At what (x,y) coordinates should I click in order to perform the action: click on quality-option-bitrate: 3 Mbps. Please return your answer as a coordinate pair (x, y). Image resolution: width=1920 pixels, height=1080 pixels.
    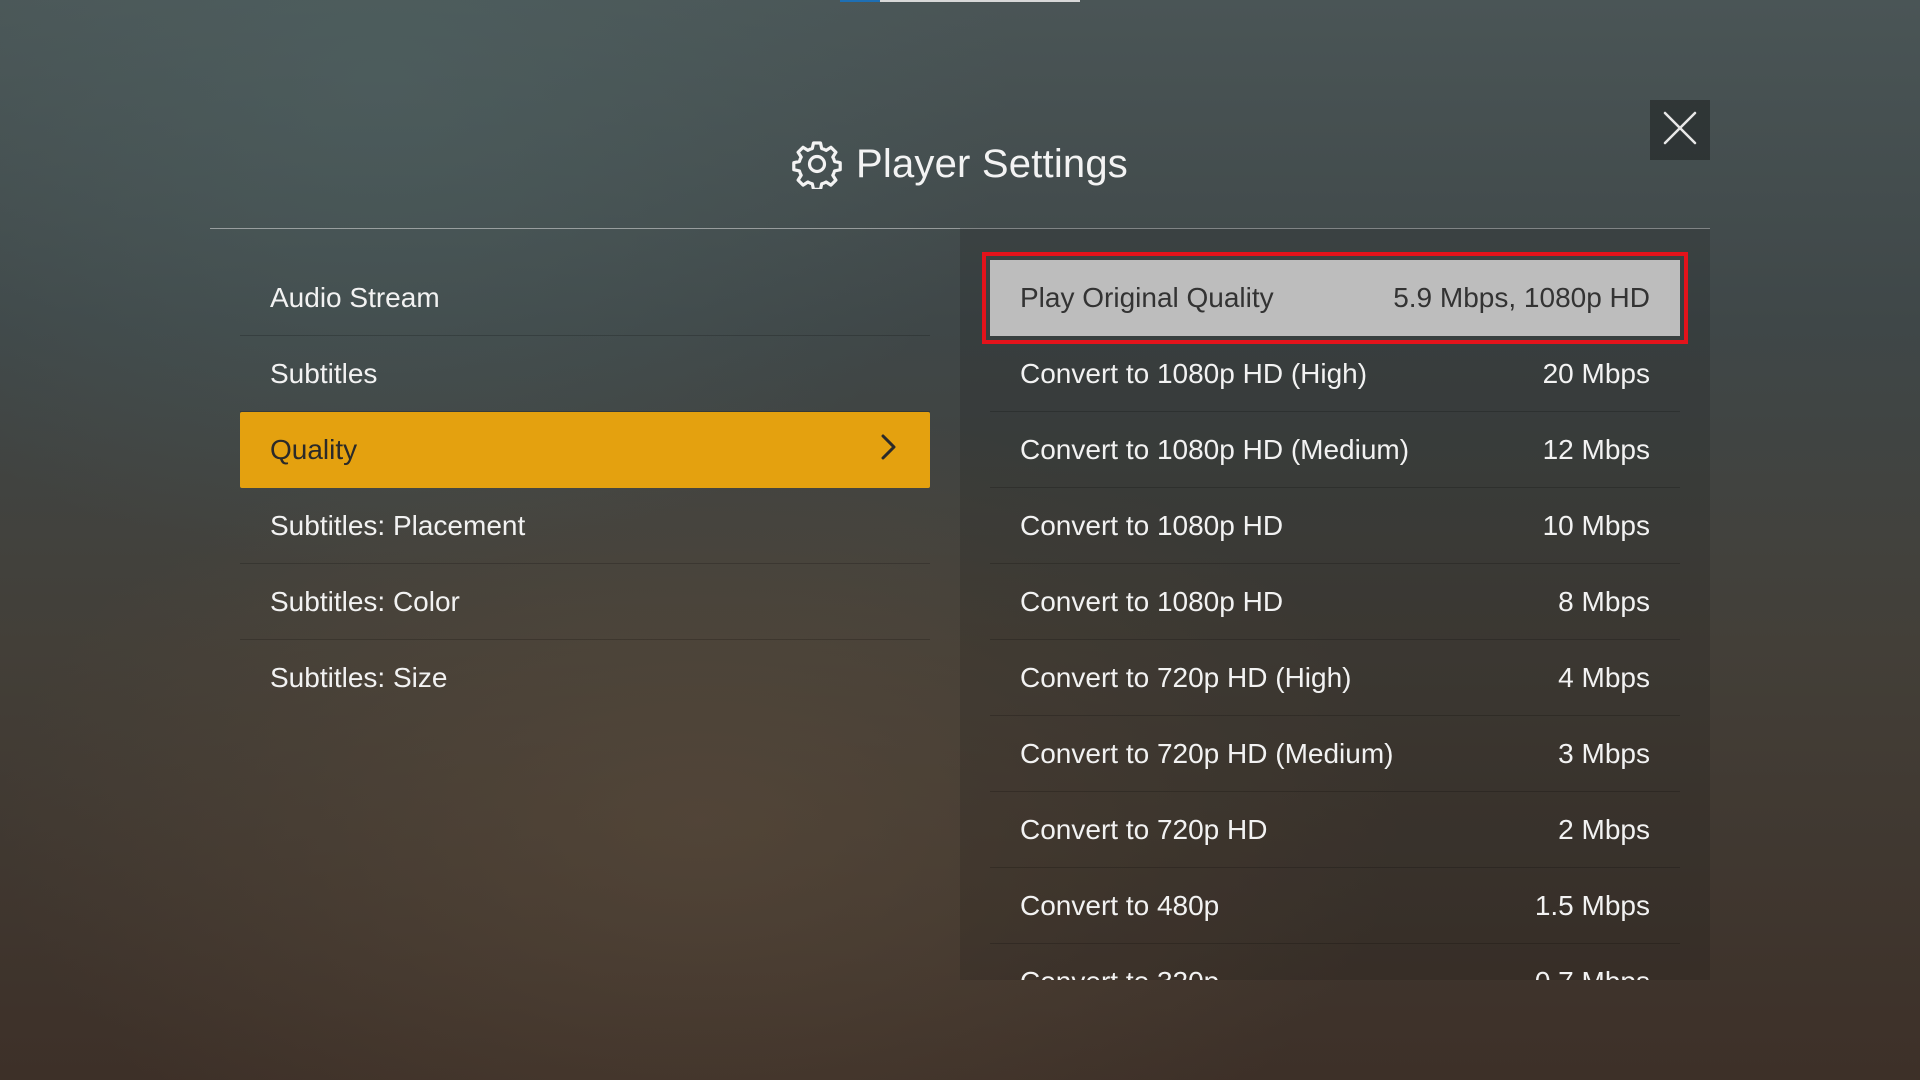
    Looking at the image, I should click on (1604, 753).